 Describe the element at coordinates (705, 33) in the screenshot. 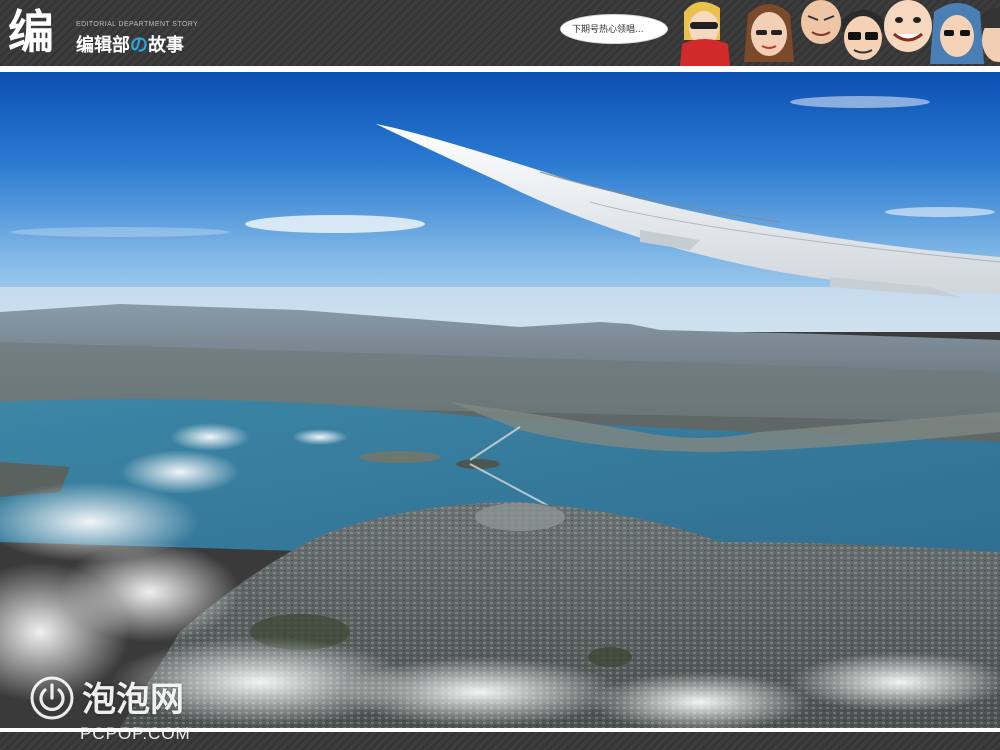

I see `character-1-icon` at that location.